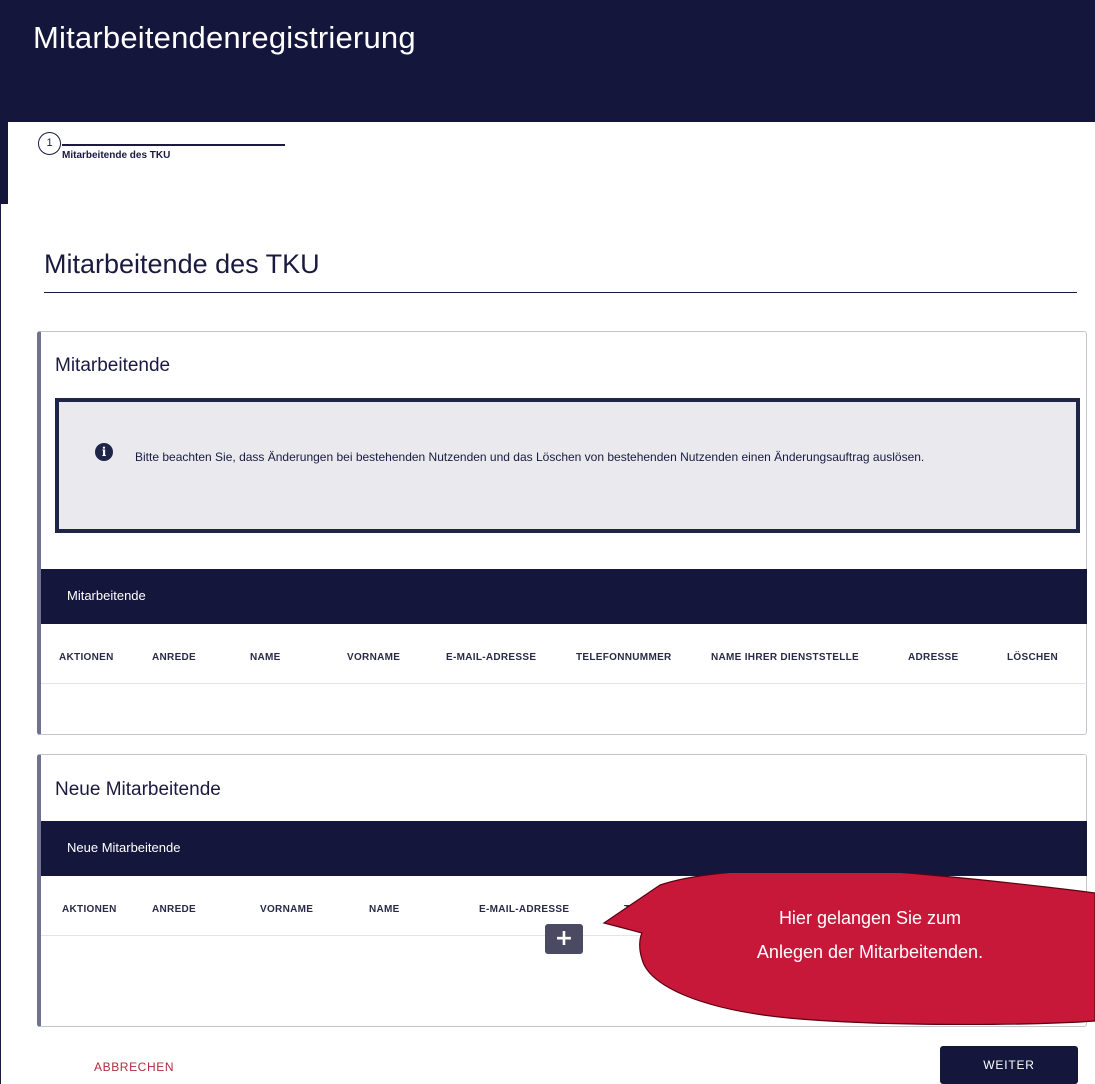 Image resolution: width=1095 pixels, height=1084 pixels. What do you see at coordinates (547, 61) in the screenshot?
I see `app-header: Mitarbeitendenregistrierung` at bounding box center [547, 61].